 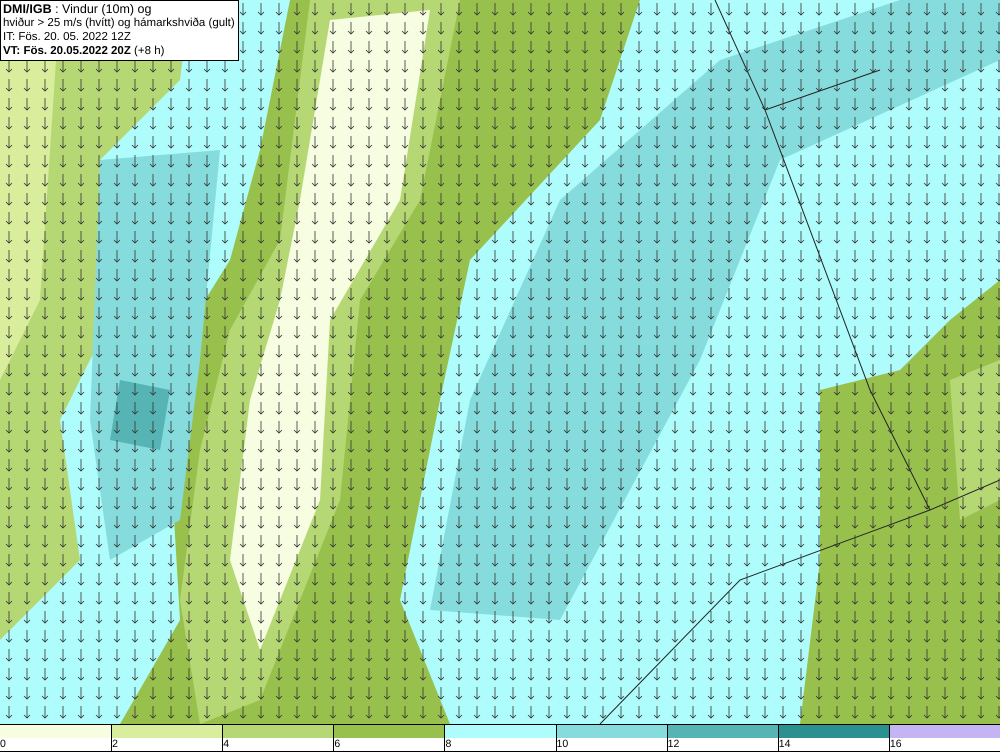 I want to click on legend-label: 12, so click(x=674, y=744).